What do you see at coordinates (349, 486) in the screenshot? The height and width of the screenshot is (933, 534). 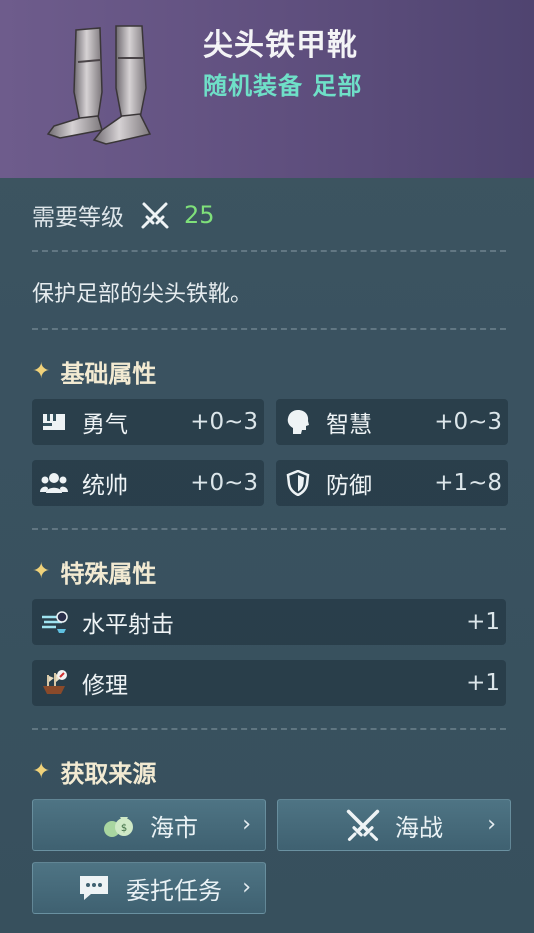 I see `stat-name: 防御` at bounding box center [349, 486].